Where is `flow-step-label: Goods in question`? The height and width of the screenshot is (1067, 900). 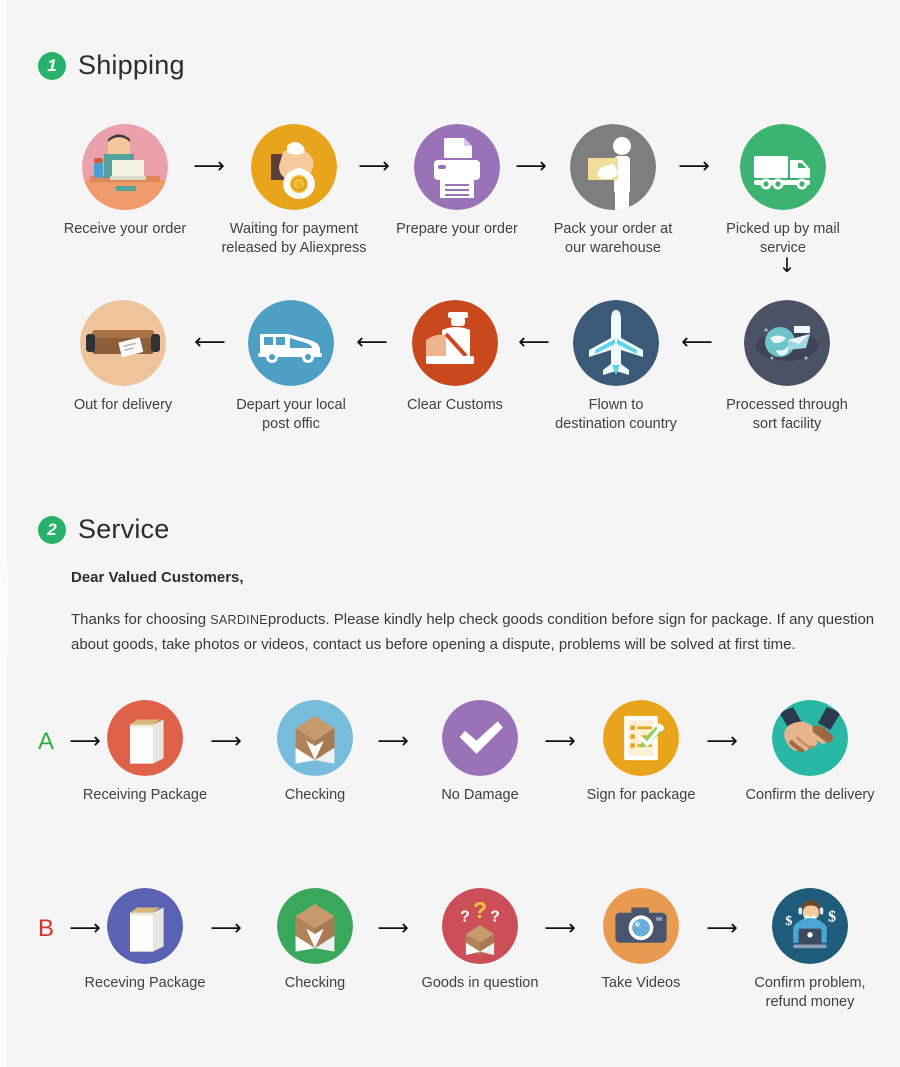 flow-step-label: Goods in question is located at coordinates (480, 983).